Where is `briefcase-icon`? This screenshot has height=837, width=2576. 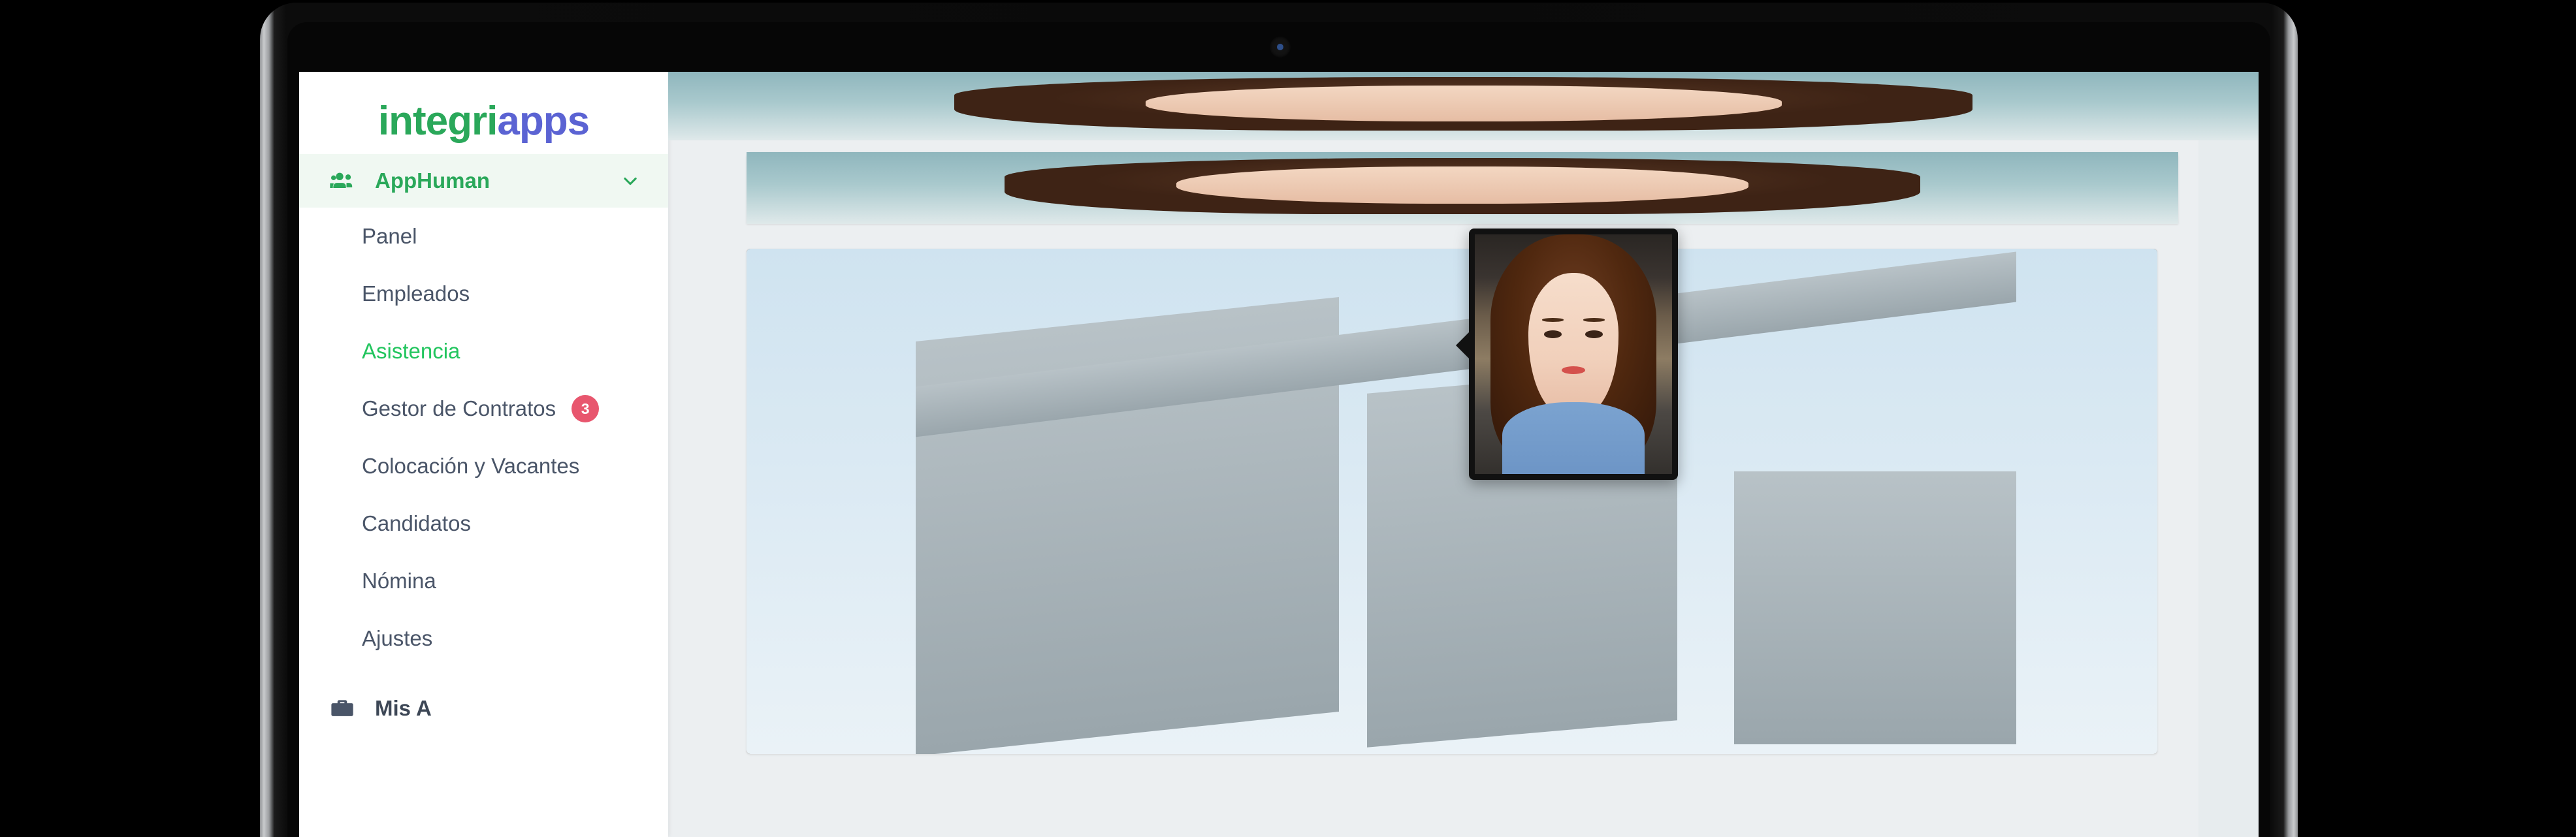
briefcase-icon is located at coordinates (343, 708).